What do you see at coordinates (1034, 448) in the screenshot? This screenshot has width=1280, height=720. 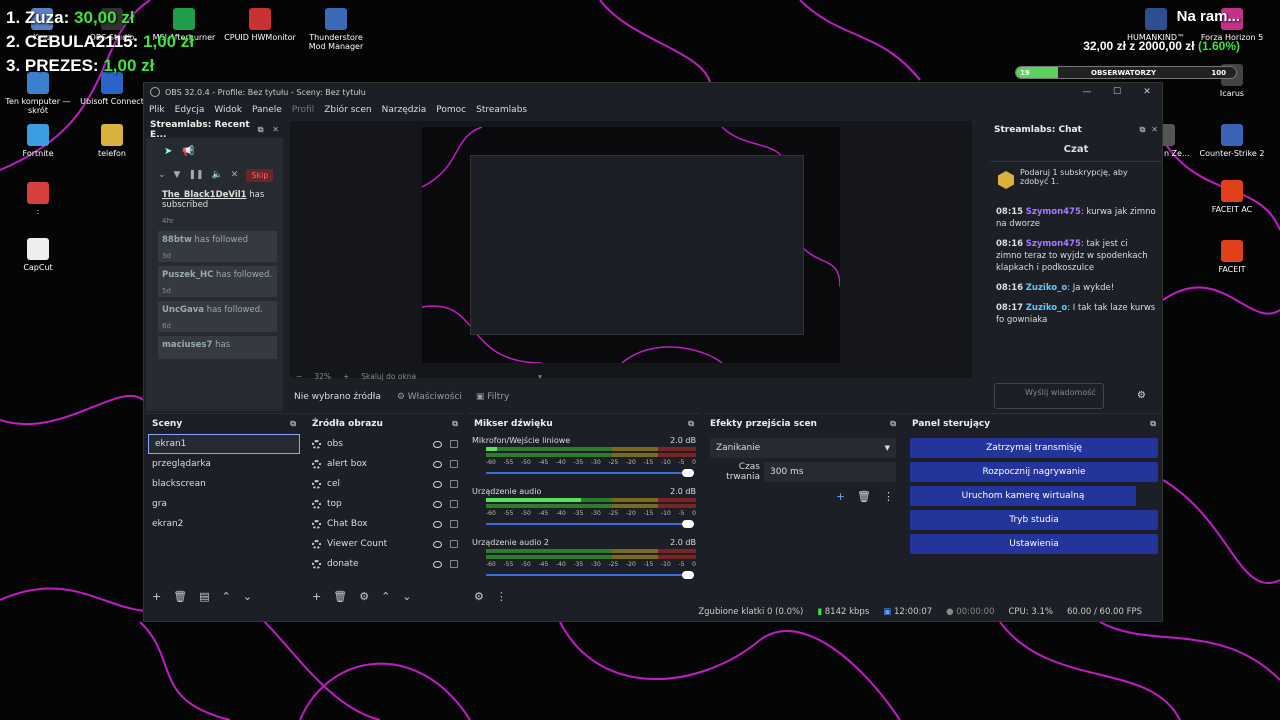 I see `control-button: Zatrzymaj transmisję` at bounding box center [1034, 448].